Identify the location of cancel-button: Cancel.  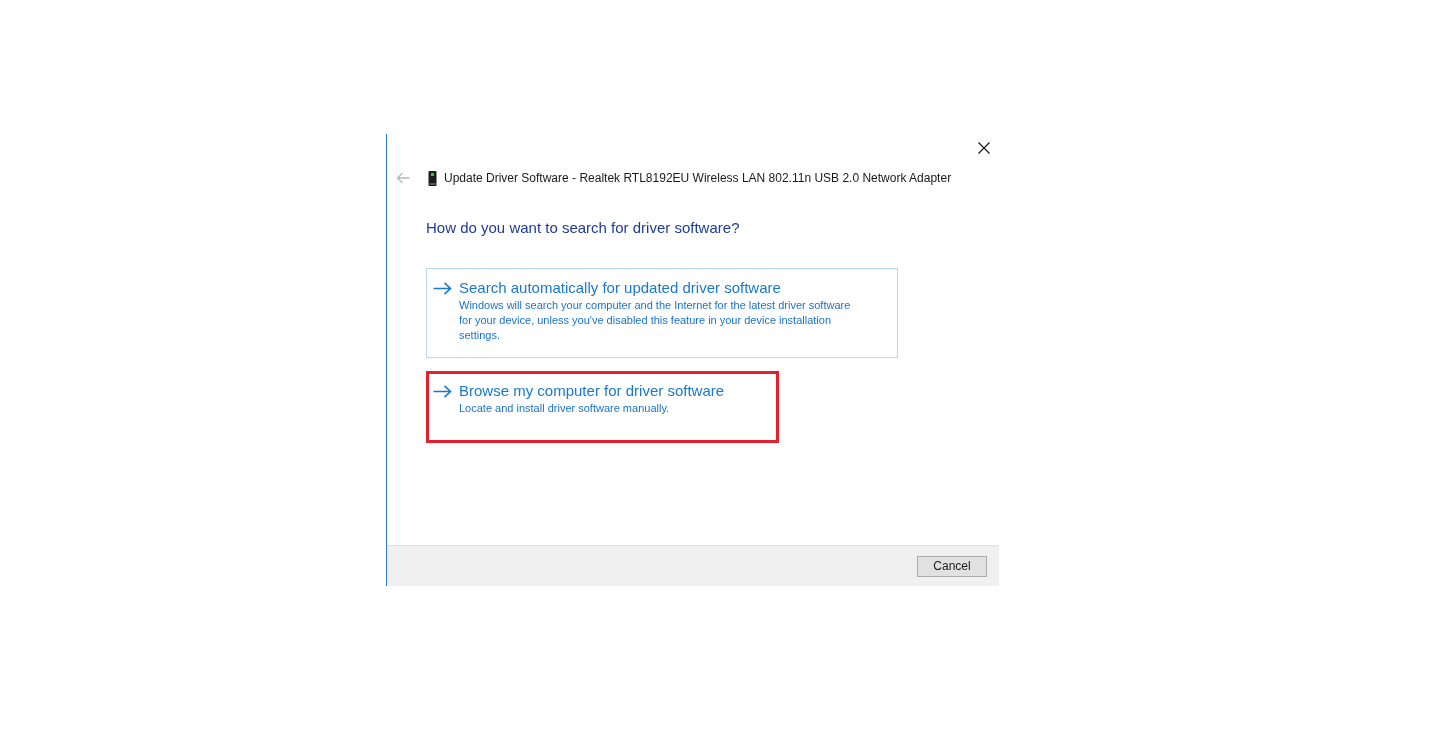
(952, 566).